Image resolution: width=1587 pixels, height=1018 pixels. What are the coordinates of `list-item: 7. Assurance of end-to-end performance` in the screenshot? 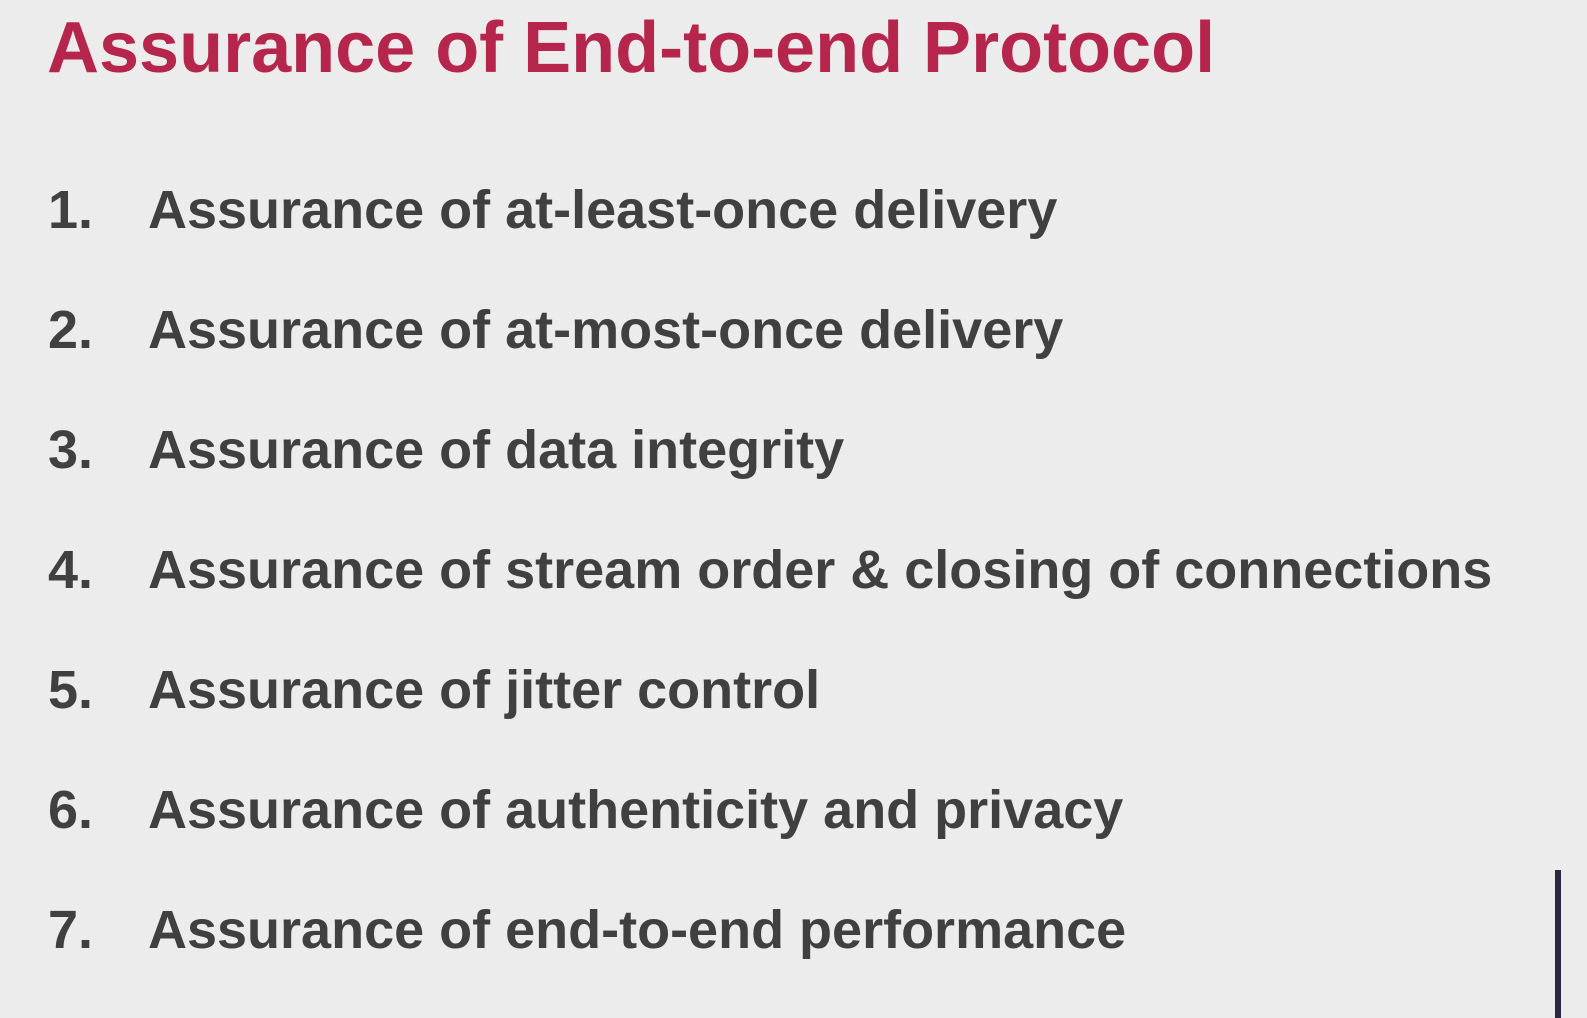 It's located at (793, 930).